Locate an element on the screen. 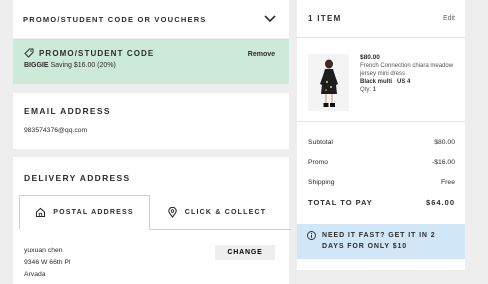 This screenshot has width=488, height=284. product-qty: Qty: 1 is located at coordinates (407, 90).